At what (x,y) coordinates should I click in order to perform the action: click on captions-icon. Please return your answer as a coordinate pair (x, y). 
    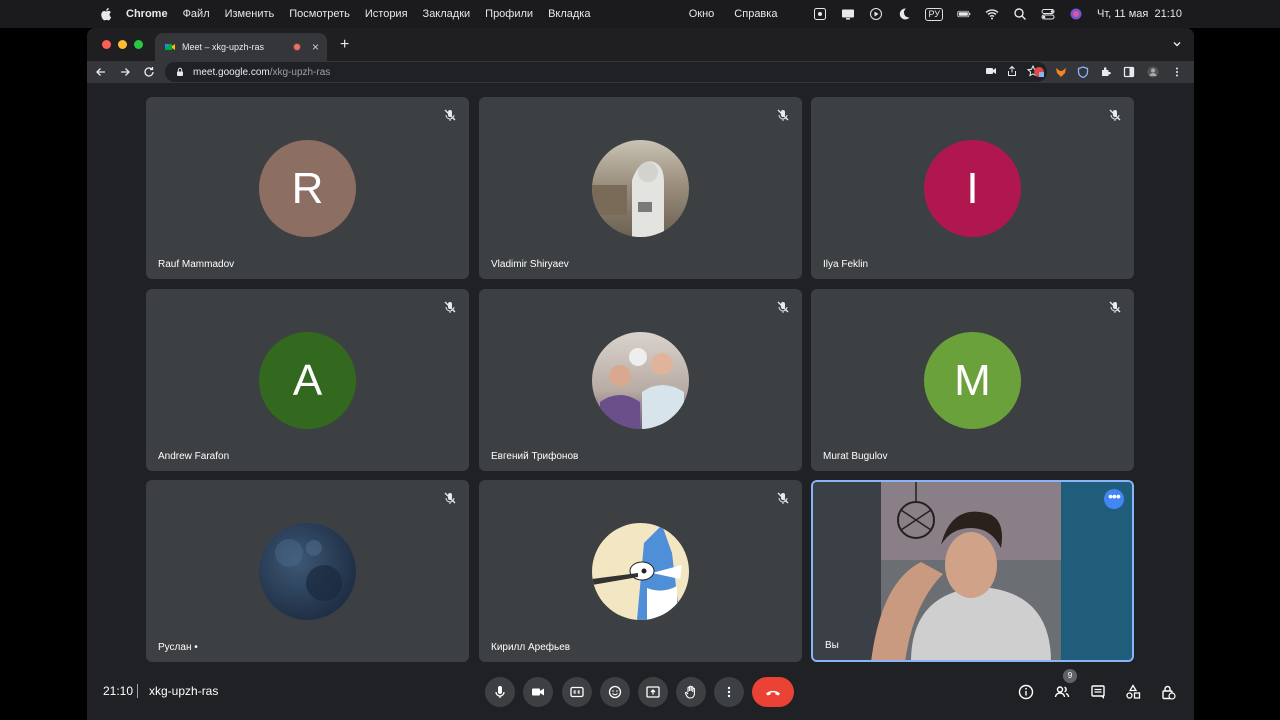
    Looking at the image, I should click on (577, 692).